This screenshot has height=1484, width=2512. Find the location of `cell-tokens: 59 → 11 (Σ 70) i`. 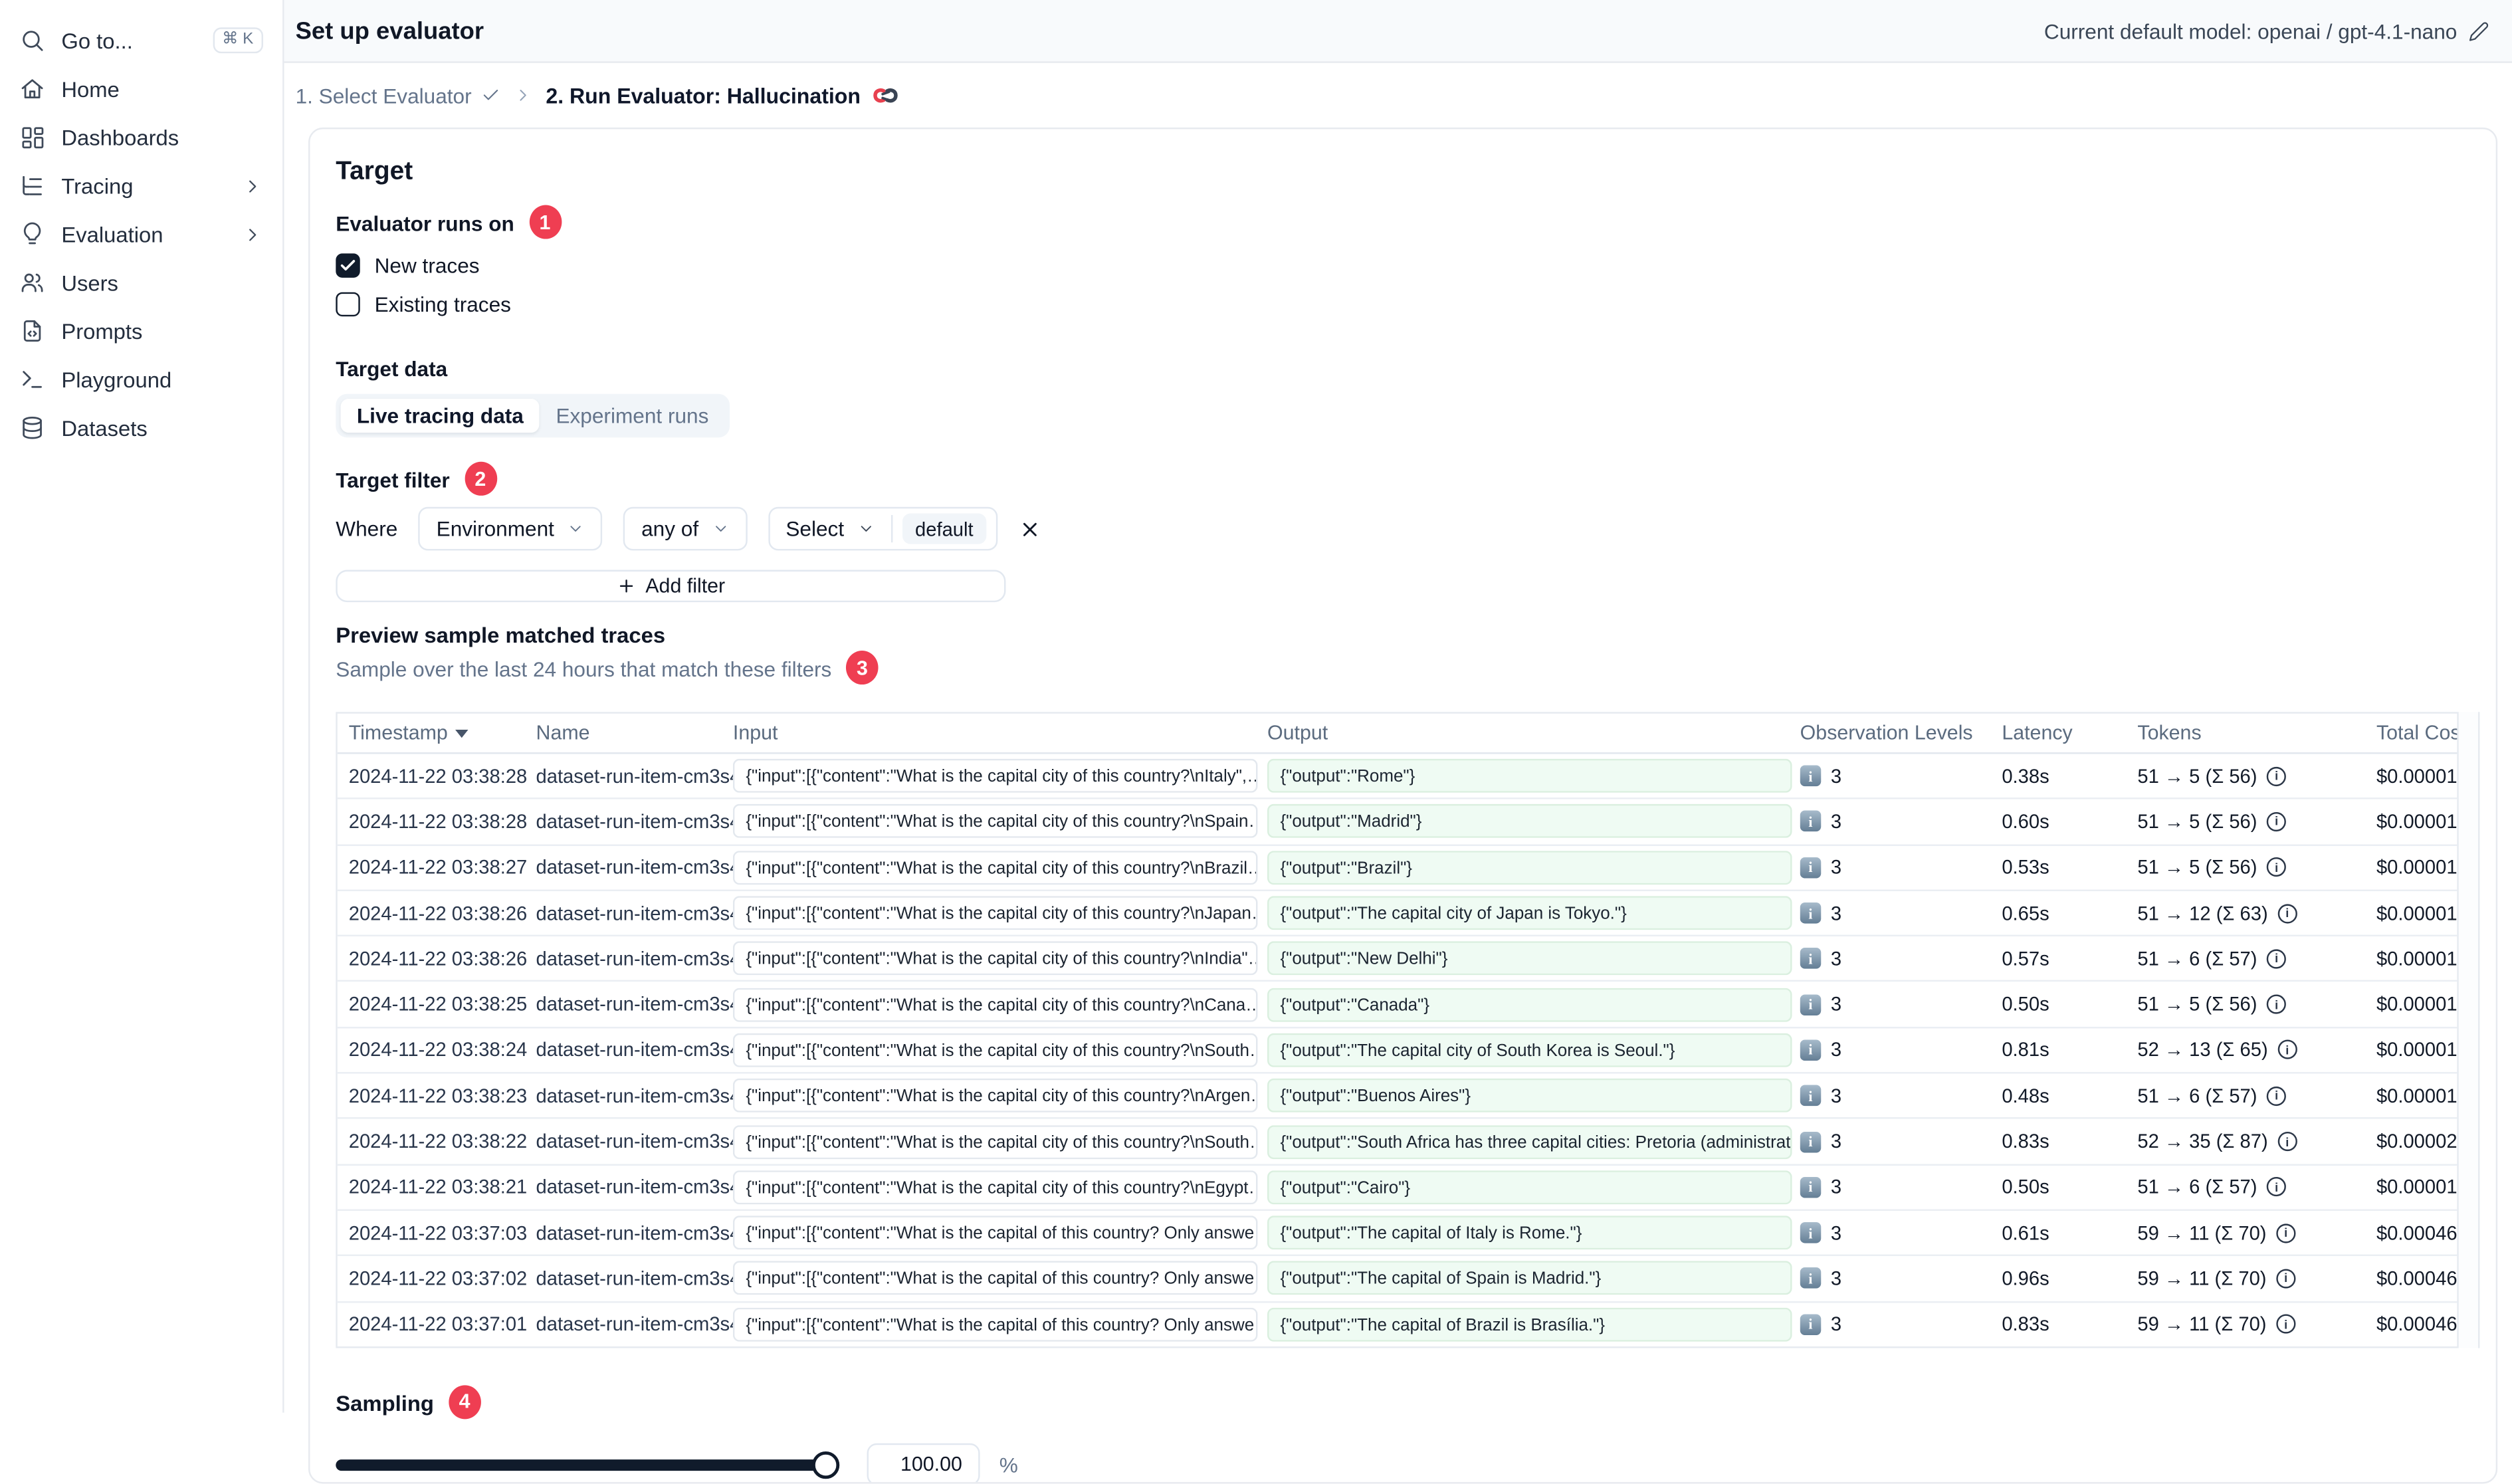

cell-tokens: 59 → 11 (Σ 70) i is located at coordinates (2256, 1232).